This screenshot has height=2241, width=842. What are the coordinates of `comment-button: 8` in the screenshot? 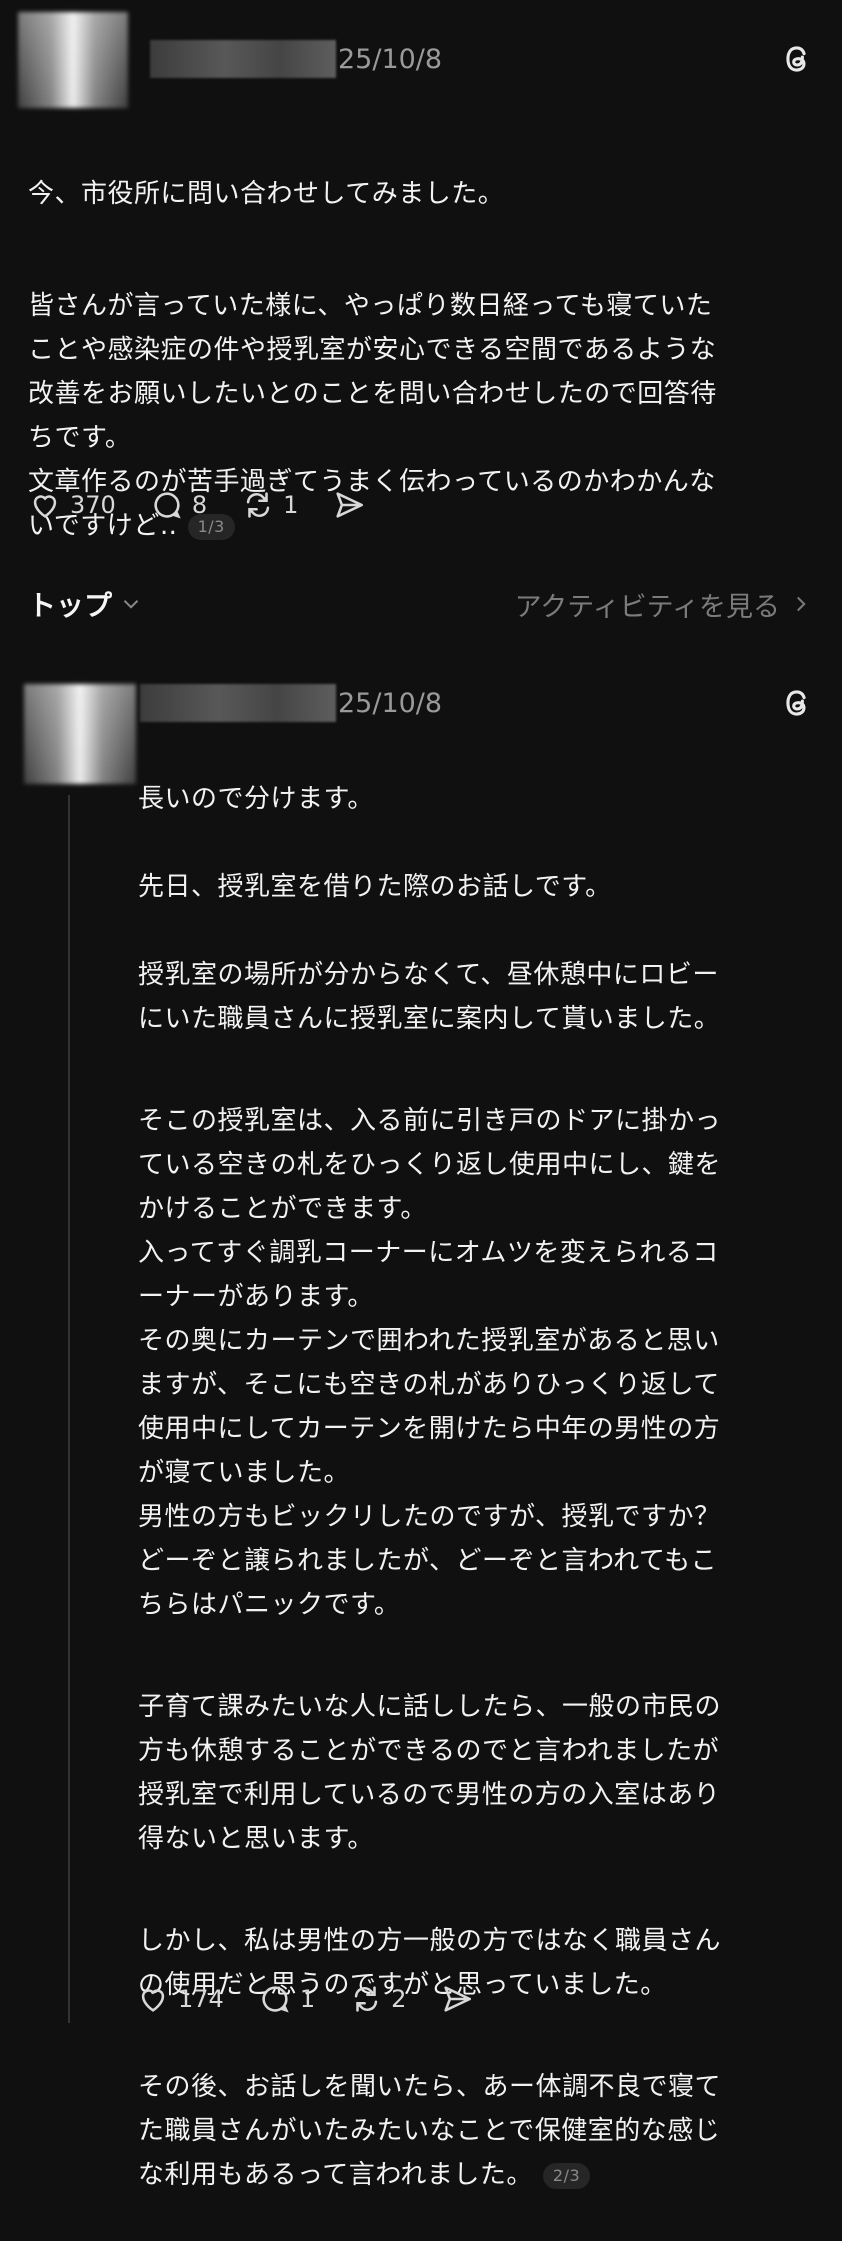 It's located at (178, 505).